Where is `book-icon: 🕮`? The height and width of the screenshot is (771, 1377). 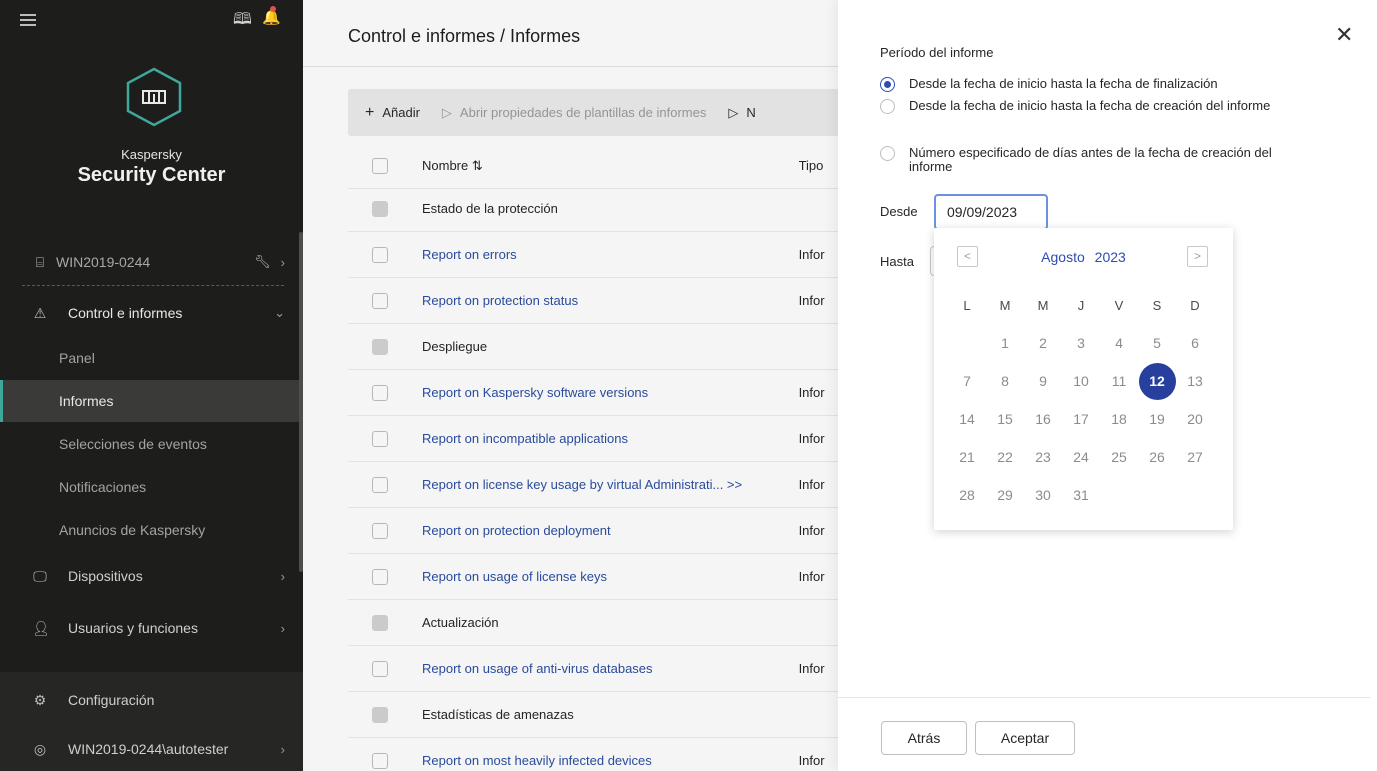 book-icon: 🕮 is located at coordinates (242, 21).